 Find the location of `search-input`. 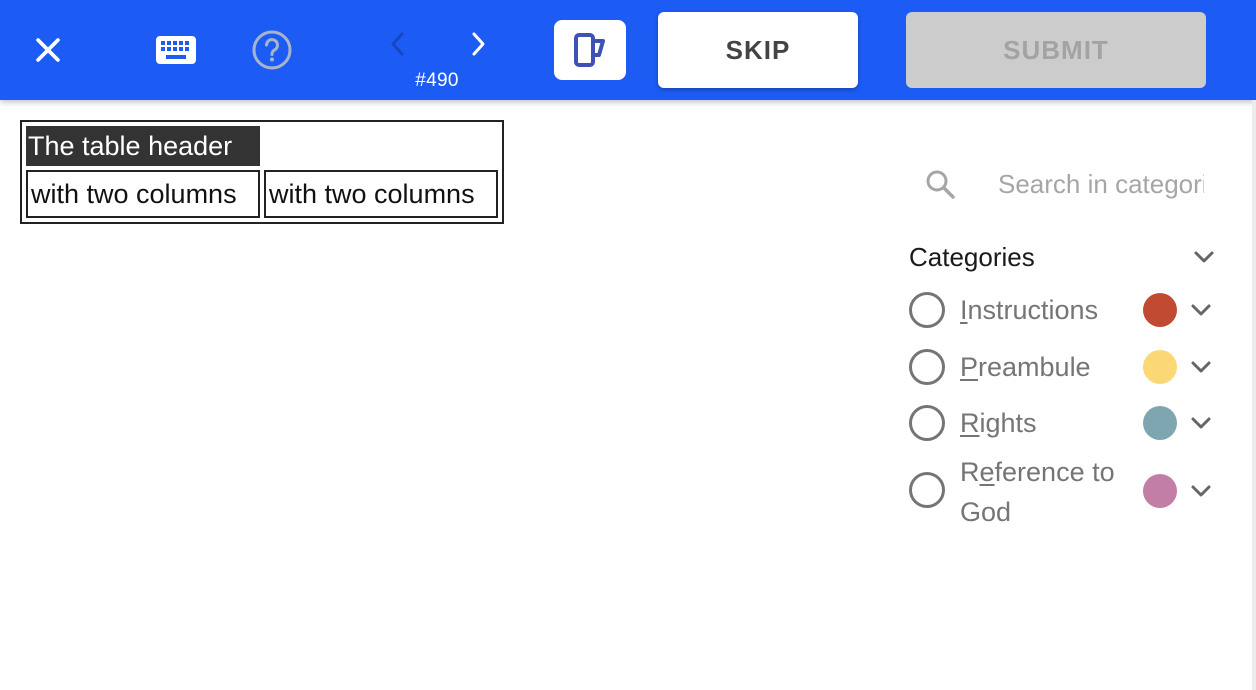

search-input is located at coordinates (1101, 184).